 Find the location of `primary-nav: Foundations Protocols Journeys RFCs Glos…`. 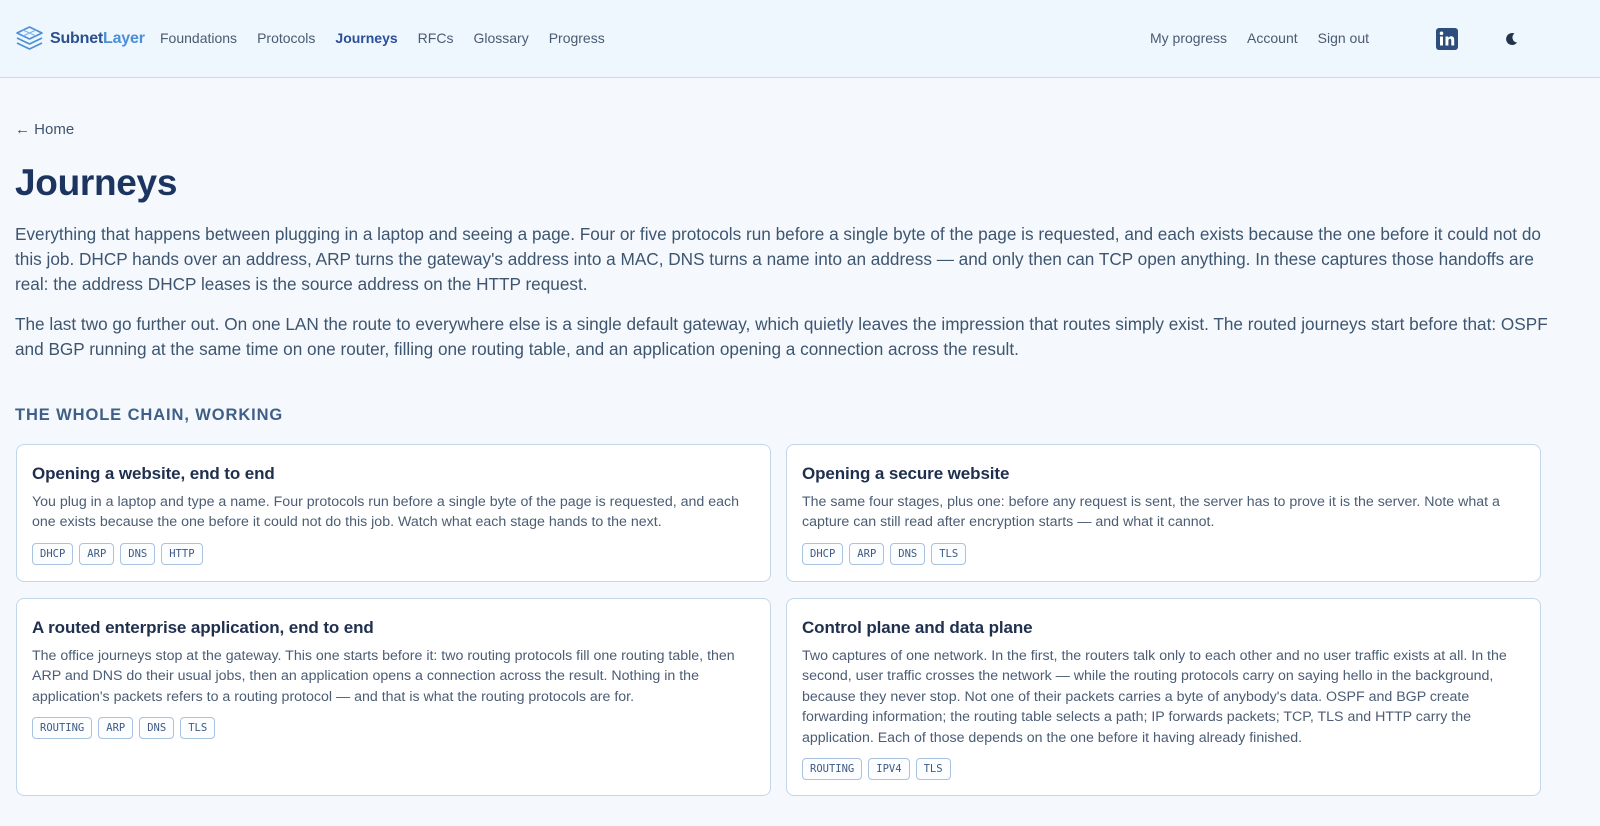

primary-nav: Foundations Protocols Journeys RFCs Glos… is located at coordinates (392, 38).